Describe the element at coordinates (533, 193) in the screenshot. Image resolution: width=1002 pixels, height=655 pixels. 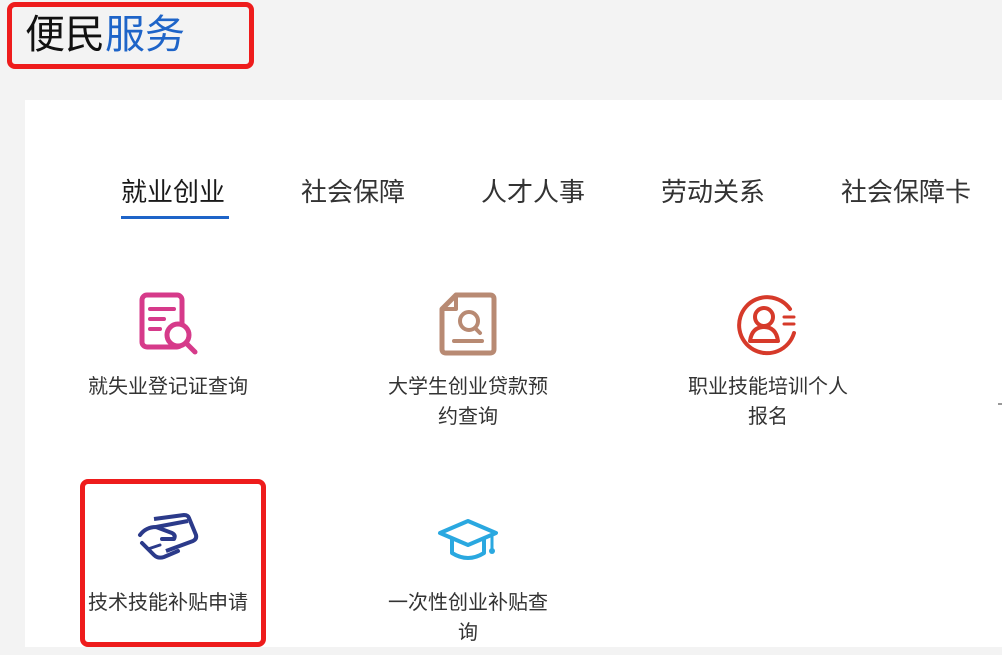
I see `tab-talent-personnel: 人才人事` at that location.